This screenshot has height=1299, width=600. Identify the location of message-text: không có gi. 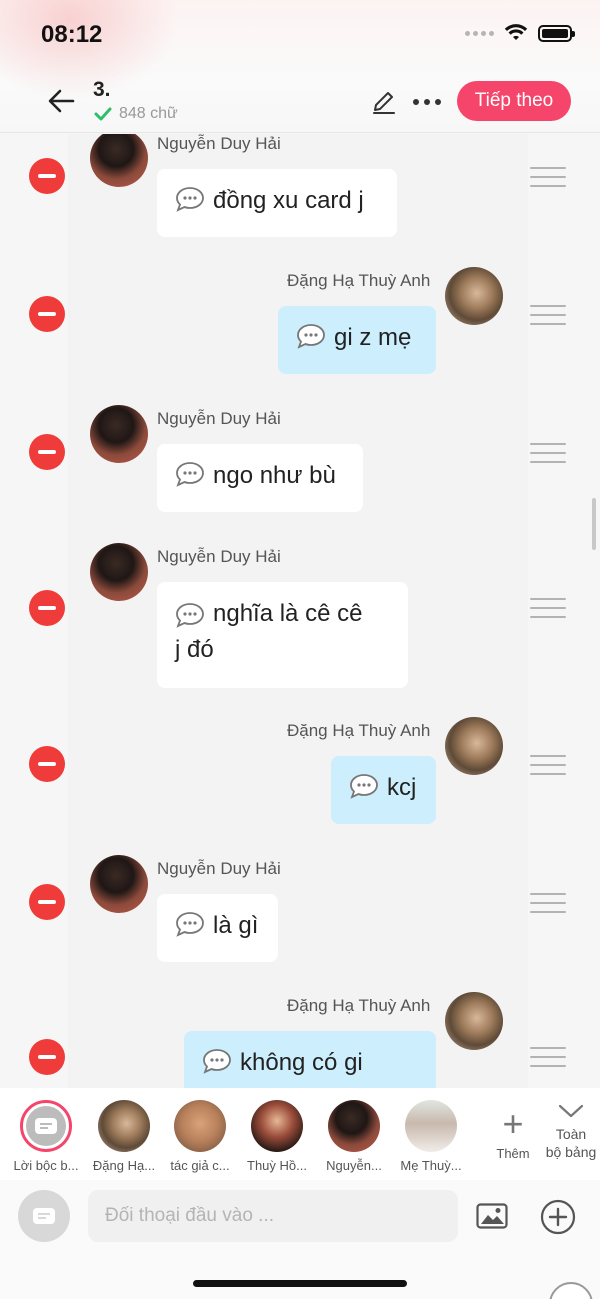
(301, 1062).